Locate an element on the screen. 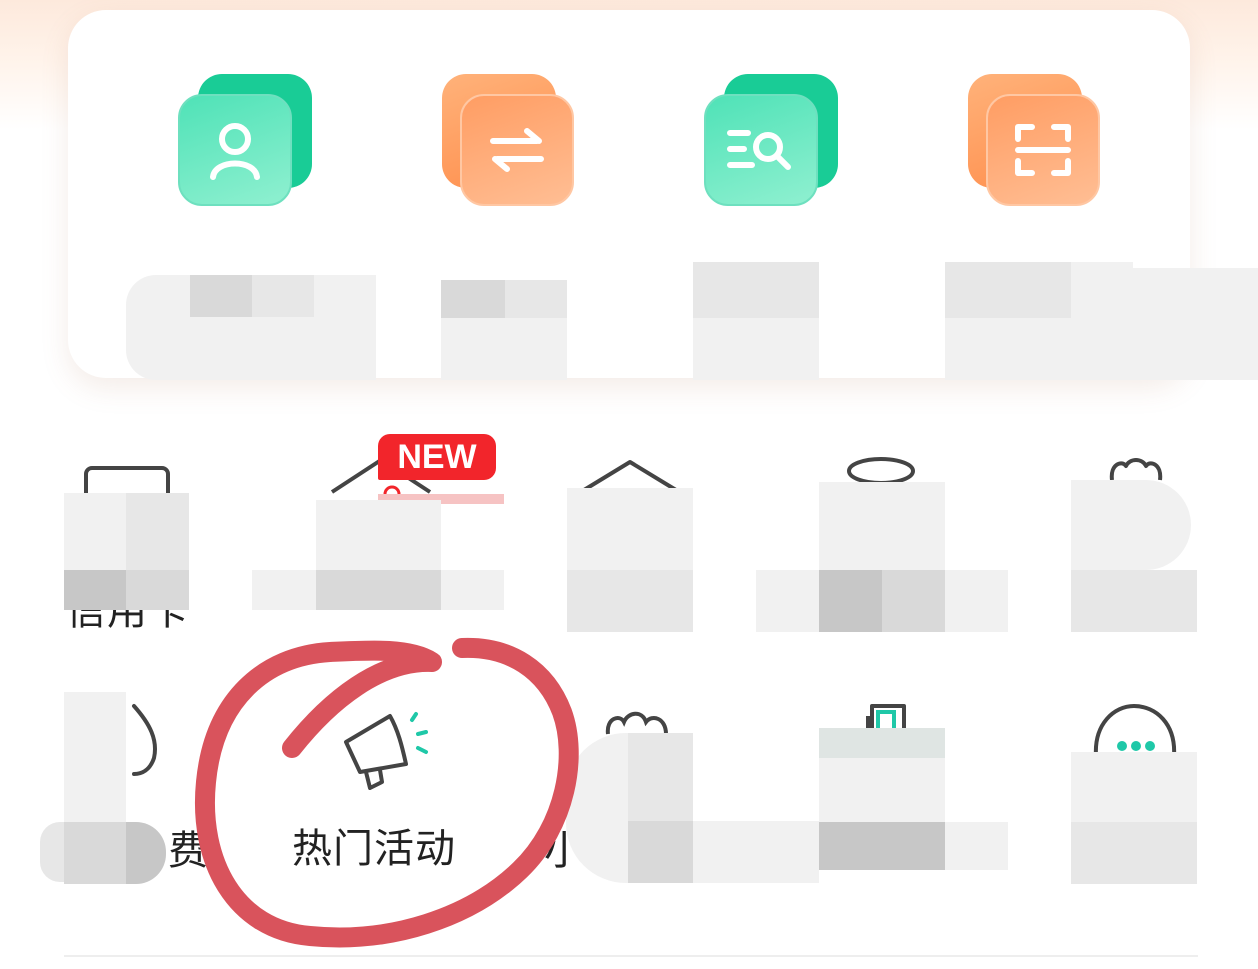 The image size is (1258, 969). transfer-icon is located at coordinates (517, 150).